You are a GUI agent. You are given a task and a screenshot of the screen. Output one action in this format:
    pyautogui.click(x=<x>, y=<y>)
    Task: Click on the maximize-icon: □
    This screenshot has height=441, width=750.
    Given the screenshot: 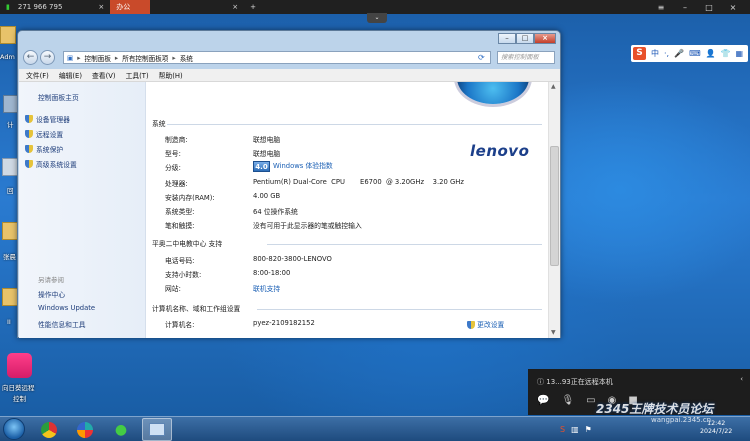 What is the action you would take?
    pyautogui.click(x=709, y=7)
    